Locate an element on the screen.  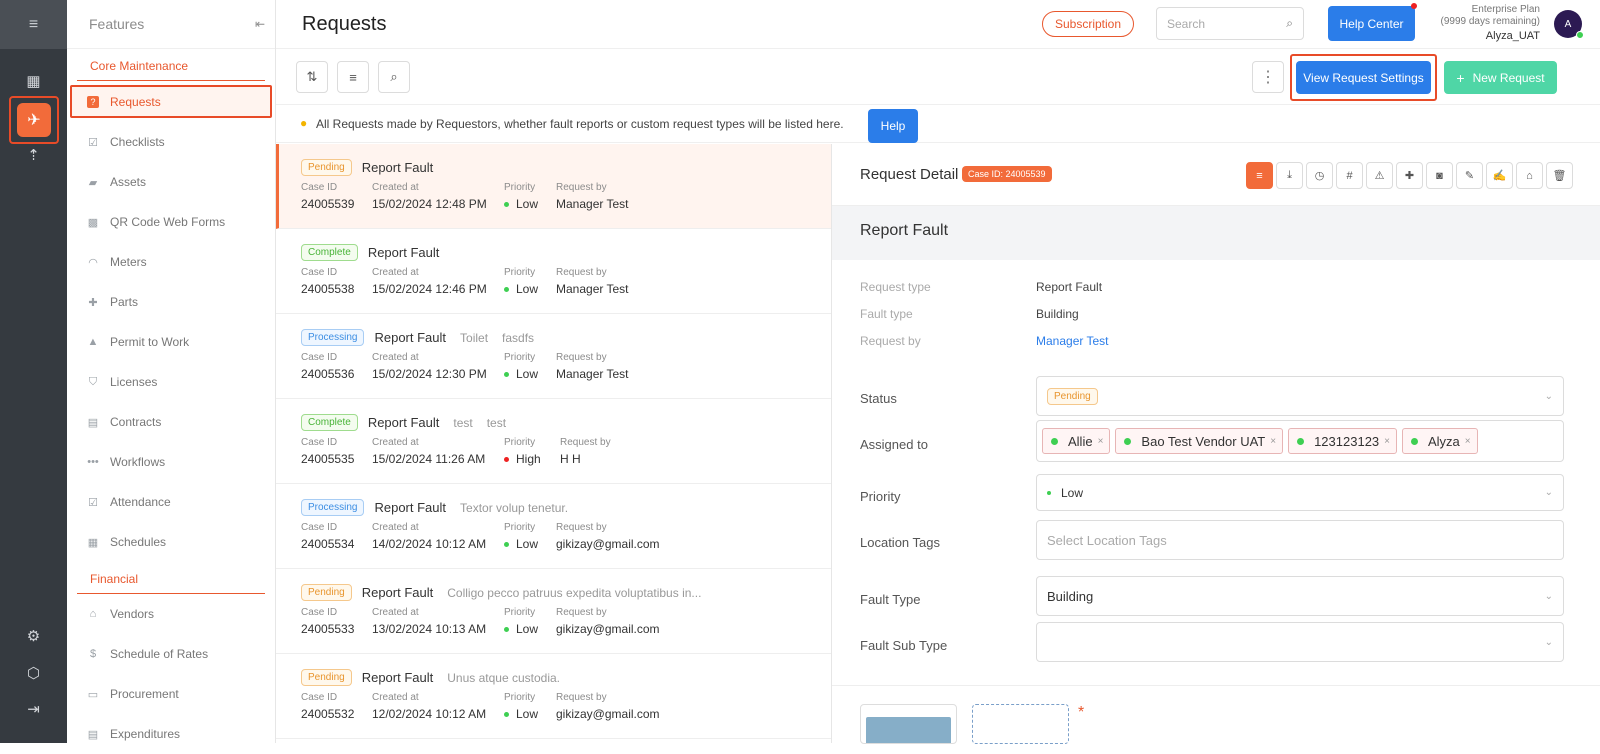
history-clock-icon: ◷ is located at coordinates (1319, 175).